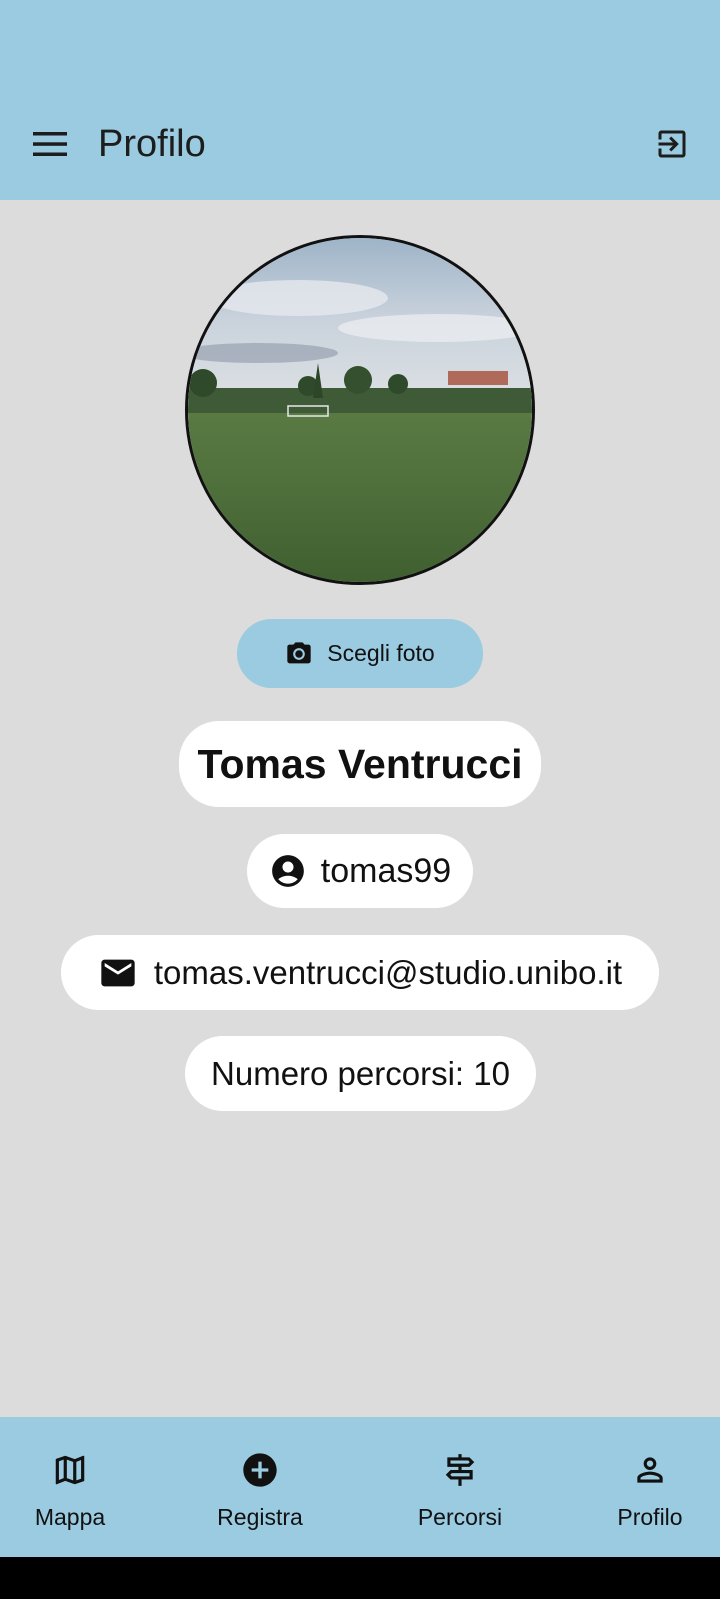  What do you see at coordinates (360, 410) in the screenshot?
I see `profile-avatar` at bounding box center [360, 410].